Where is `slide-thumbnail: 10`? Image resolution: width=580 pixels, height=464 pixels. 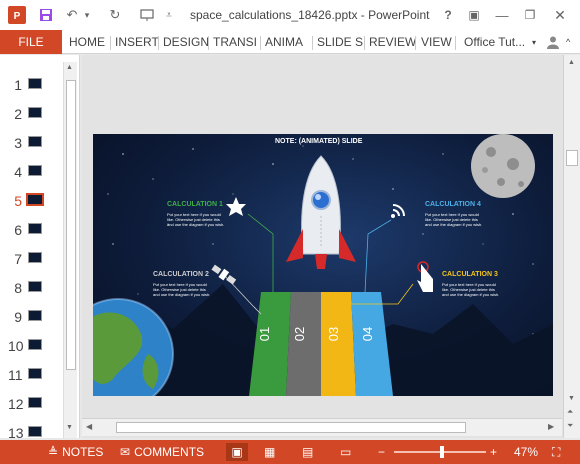
slide-thumbnail: 10 is located at coordinates (31, 346).